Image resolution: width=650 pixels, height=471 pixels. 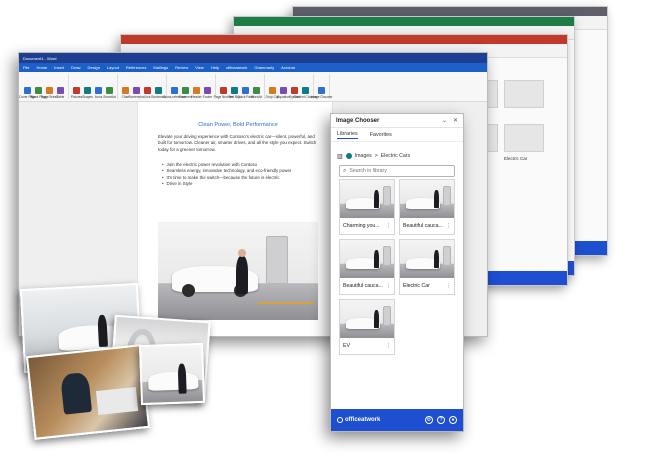 I want to click on tab-grammarly: Grammarly, so click(x=264, y=67).